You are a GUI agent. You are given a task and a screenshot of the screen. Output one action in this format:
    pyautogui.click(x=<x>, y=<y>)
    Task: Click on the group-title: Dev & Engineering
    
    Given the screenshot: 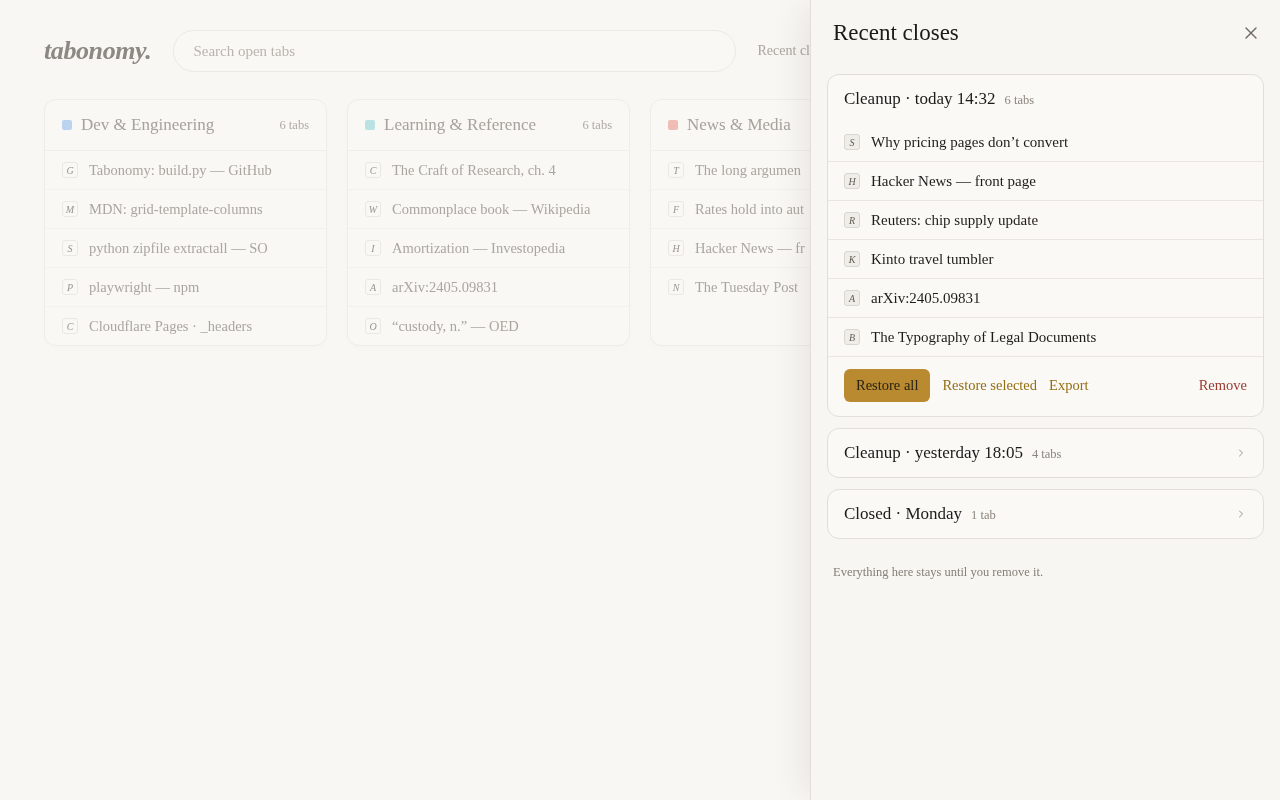 What is the action you would take?
    pyautogui.click(x=148, y=125)
    